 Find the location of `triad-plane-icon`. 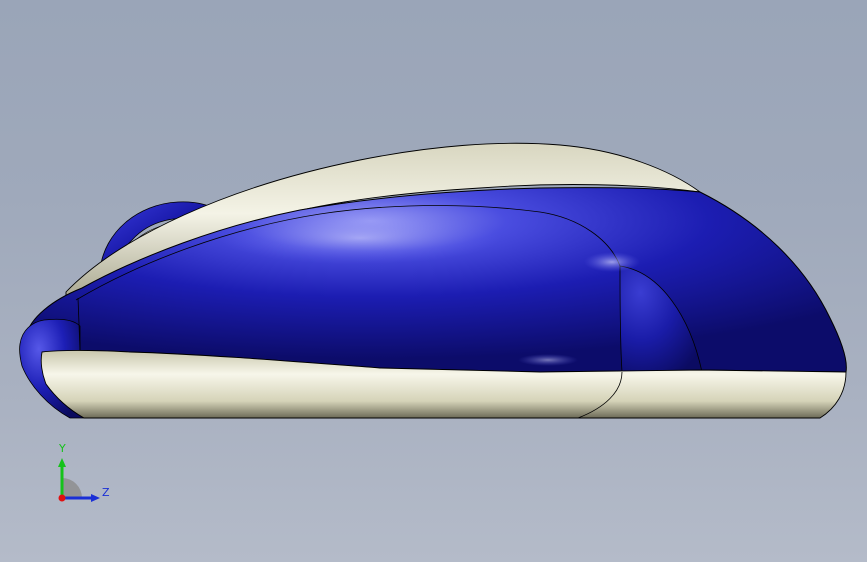

triad-plane-icon is located at coordinates (72, 488).